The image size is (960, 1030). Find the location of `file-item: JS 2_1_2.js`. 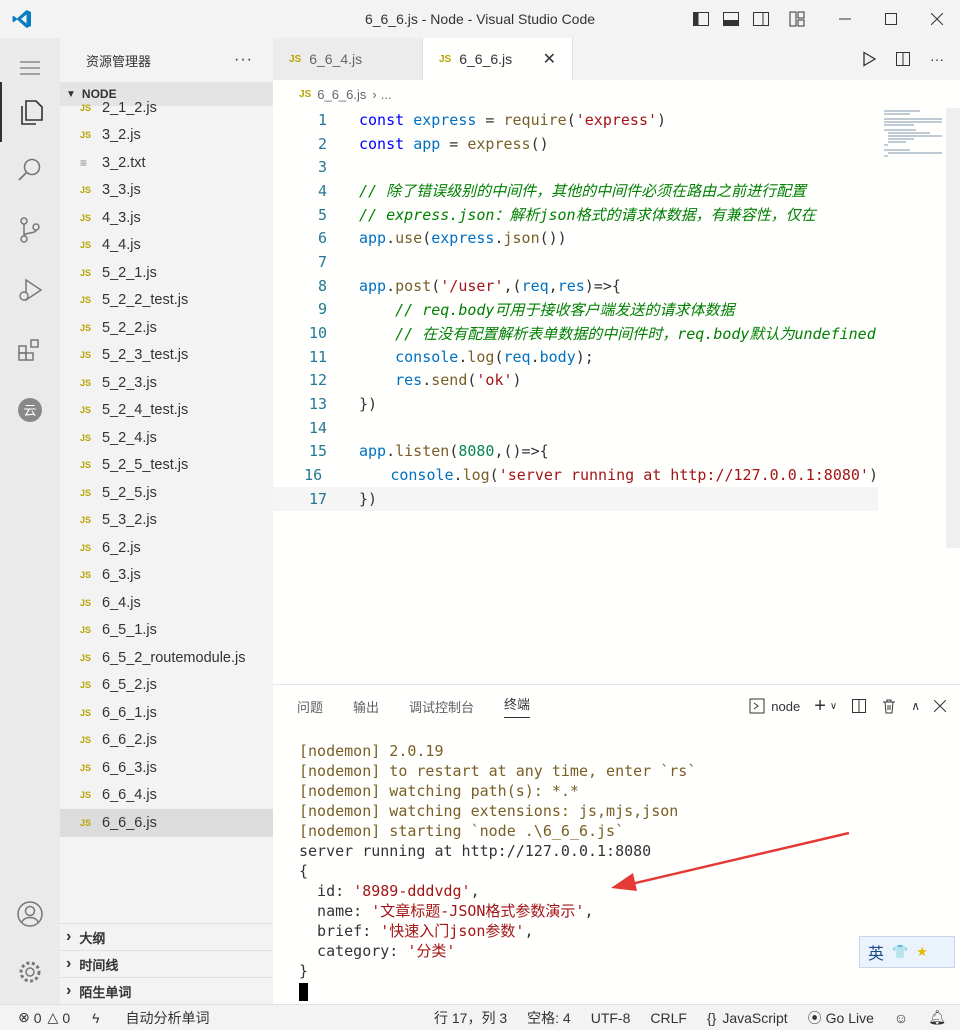

file-item: JS 2_1_2.js is located at coordinates (166, 108).